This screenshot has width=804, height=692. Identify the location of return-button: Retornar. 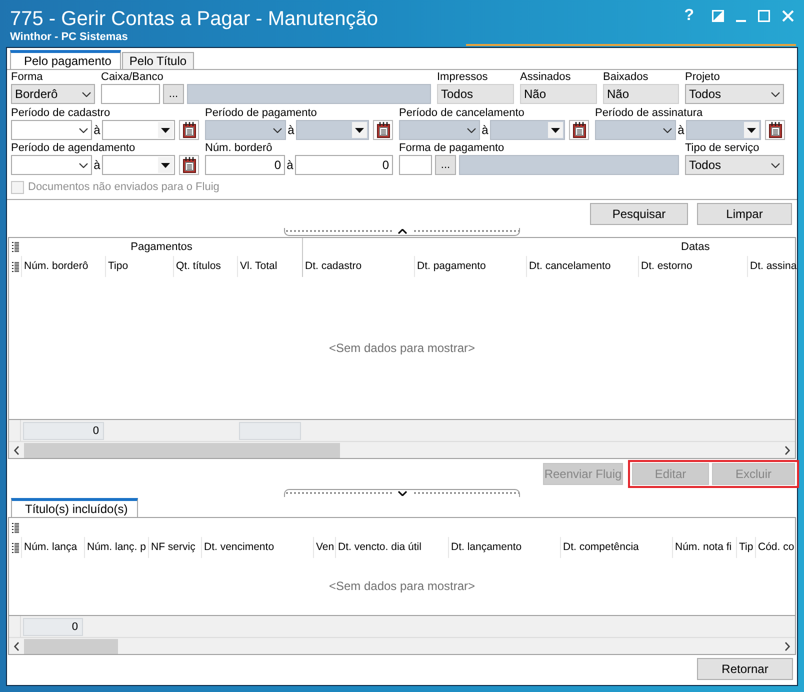
(745, 669).